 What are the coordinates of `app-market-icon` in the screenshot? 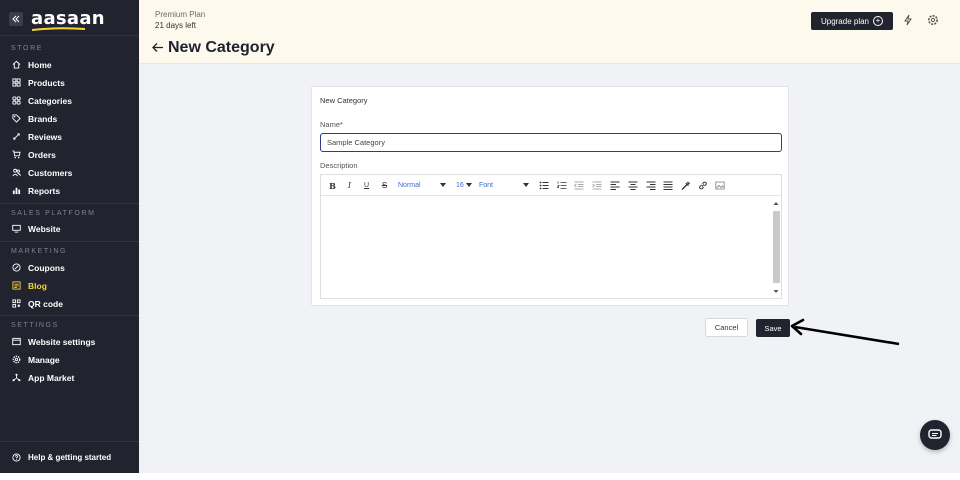 It's located at (16, 378).